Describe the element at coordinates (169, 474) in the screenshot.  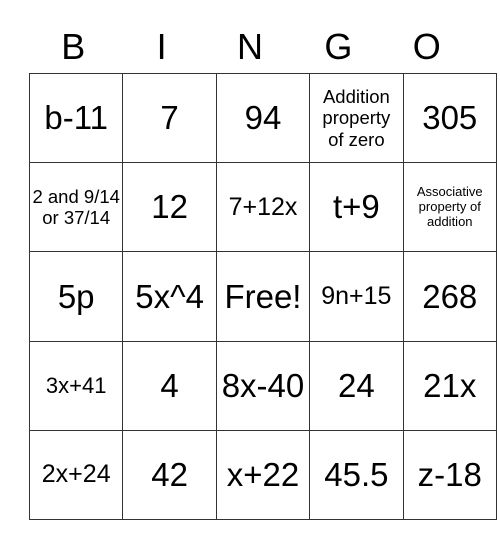
I see `bingo-cell: 42` at that location.